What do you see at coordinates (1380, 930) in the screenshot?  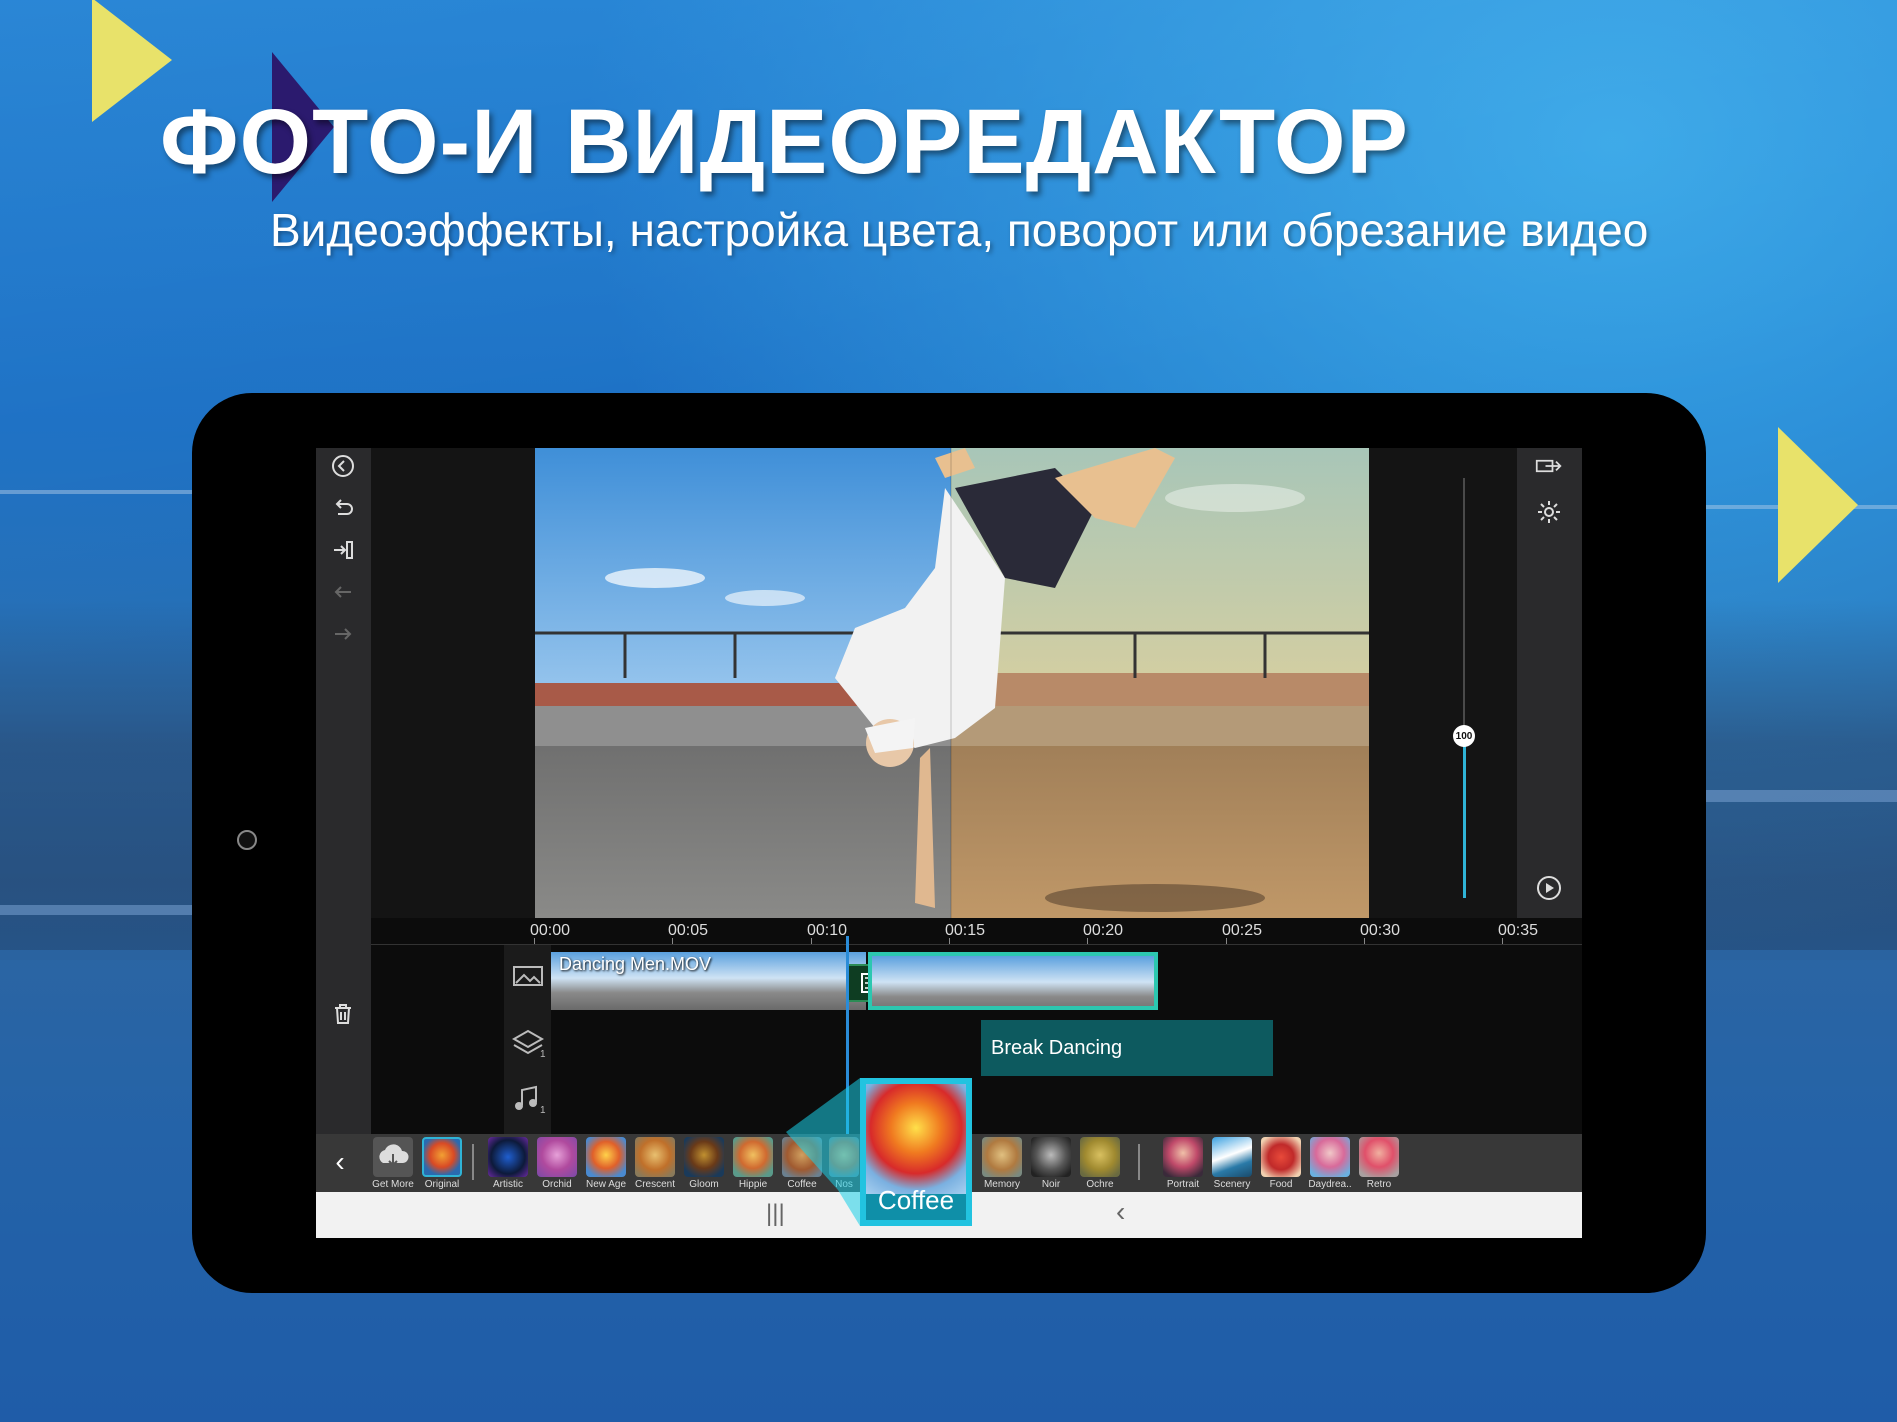 I see `tick-label: 00:30` at bounding box center [1380, 930].